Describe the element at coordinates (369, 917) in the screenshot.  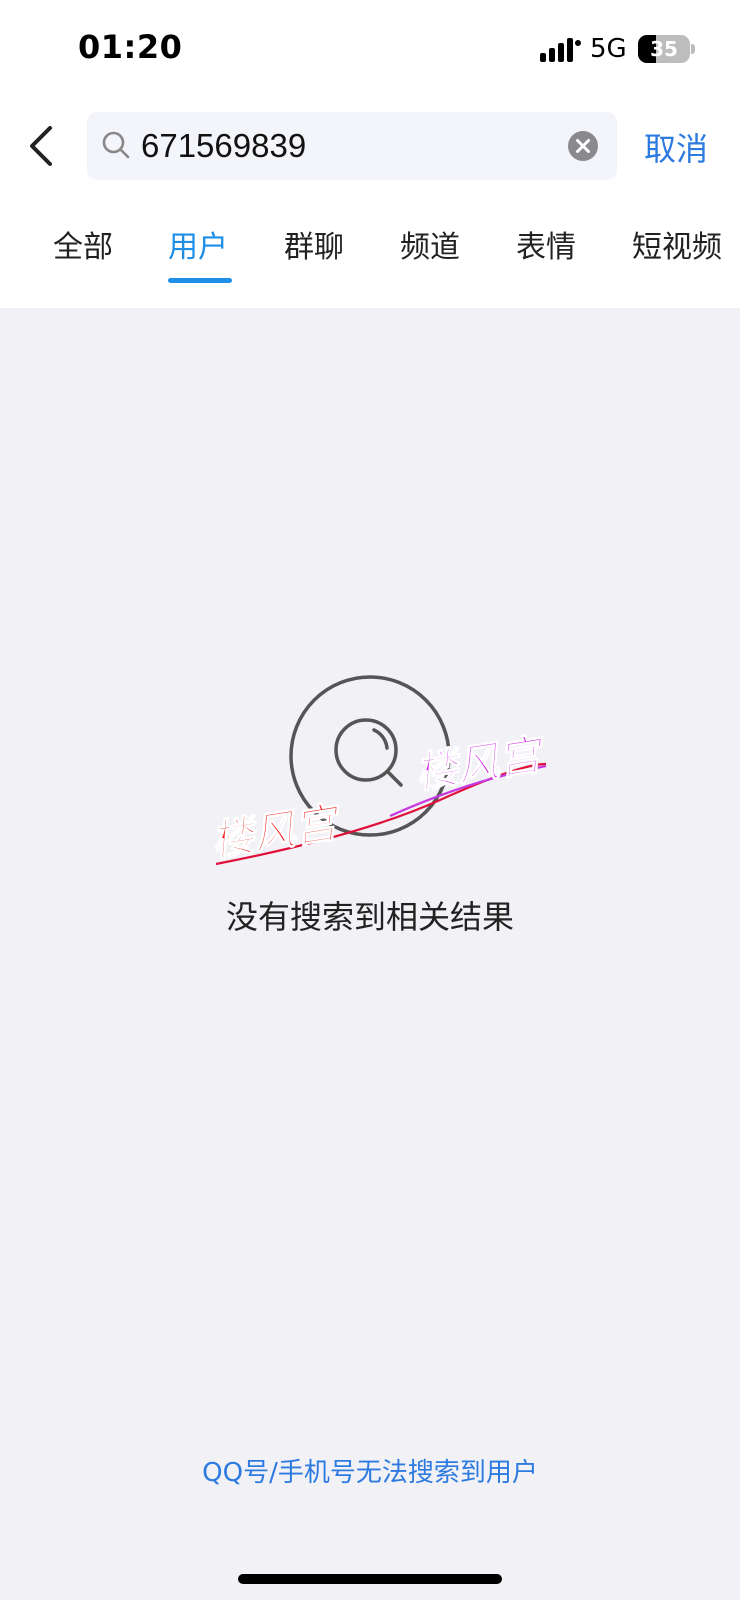
I see `empty-result-message: 没有搜索到相关结果` at that location.